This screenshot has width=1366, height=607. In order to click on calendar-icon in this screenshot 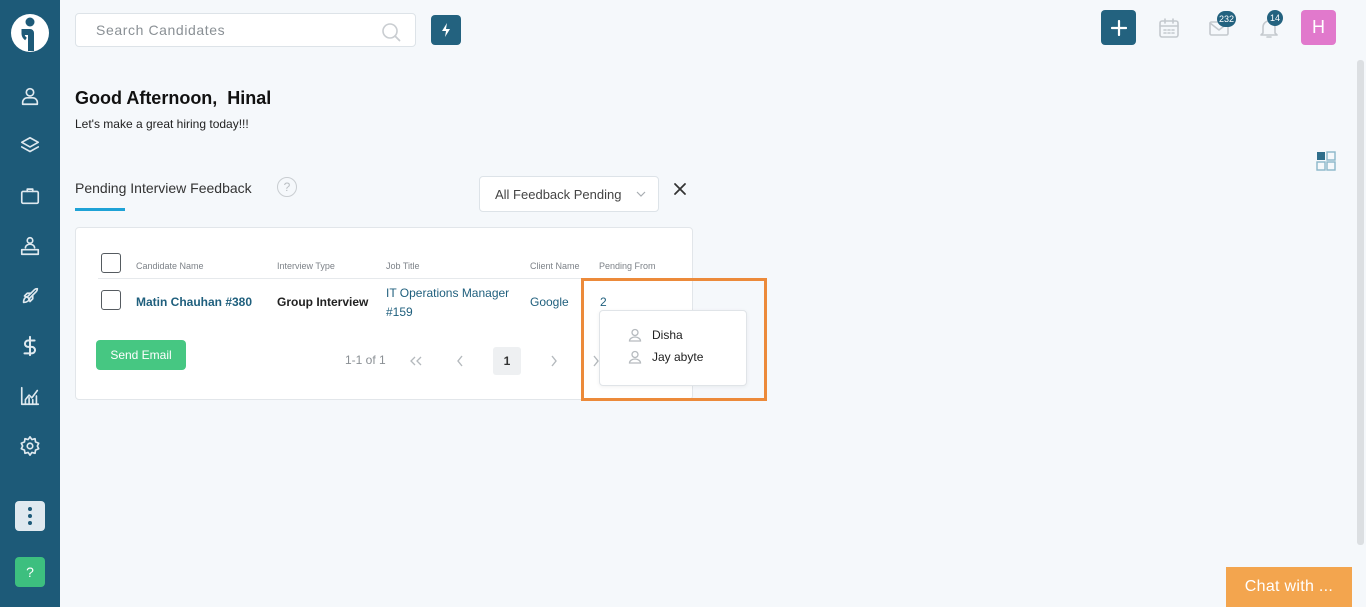, I will do `click(1169, 28)`.